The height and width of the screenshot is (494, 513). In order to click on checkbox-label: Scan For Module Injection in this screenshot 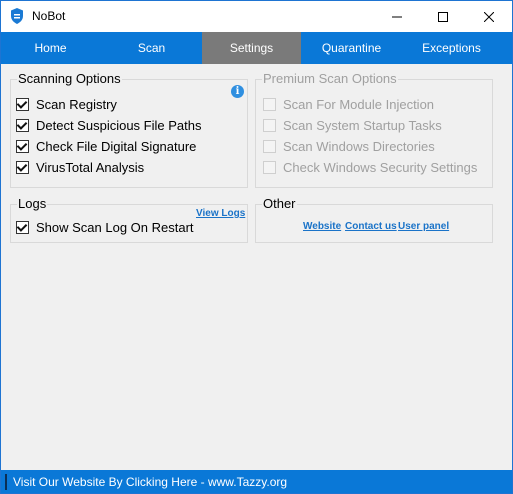, I will do `click(359, 104)`.